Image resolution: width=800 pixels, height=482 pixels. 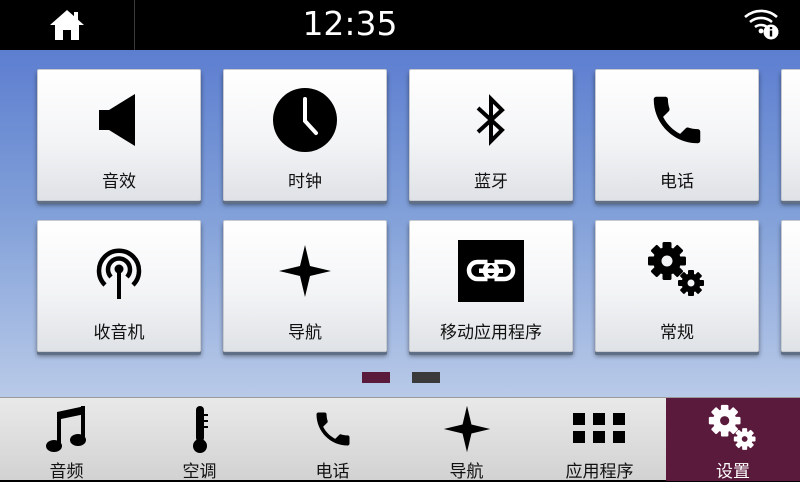 What do you see at coordinates (598, 428) in the screenshot?
I see `apps-grid-icon` at bounding box center [598, 428].